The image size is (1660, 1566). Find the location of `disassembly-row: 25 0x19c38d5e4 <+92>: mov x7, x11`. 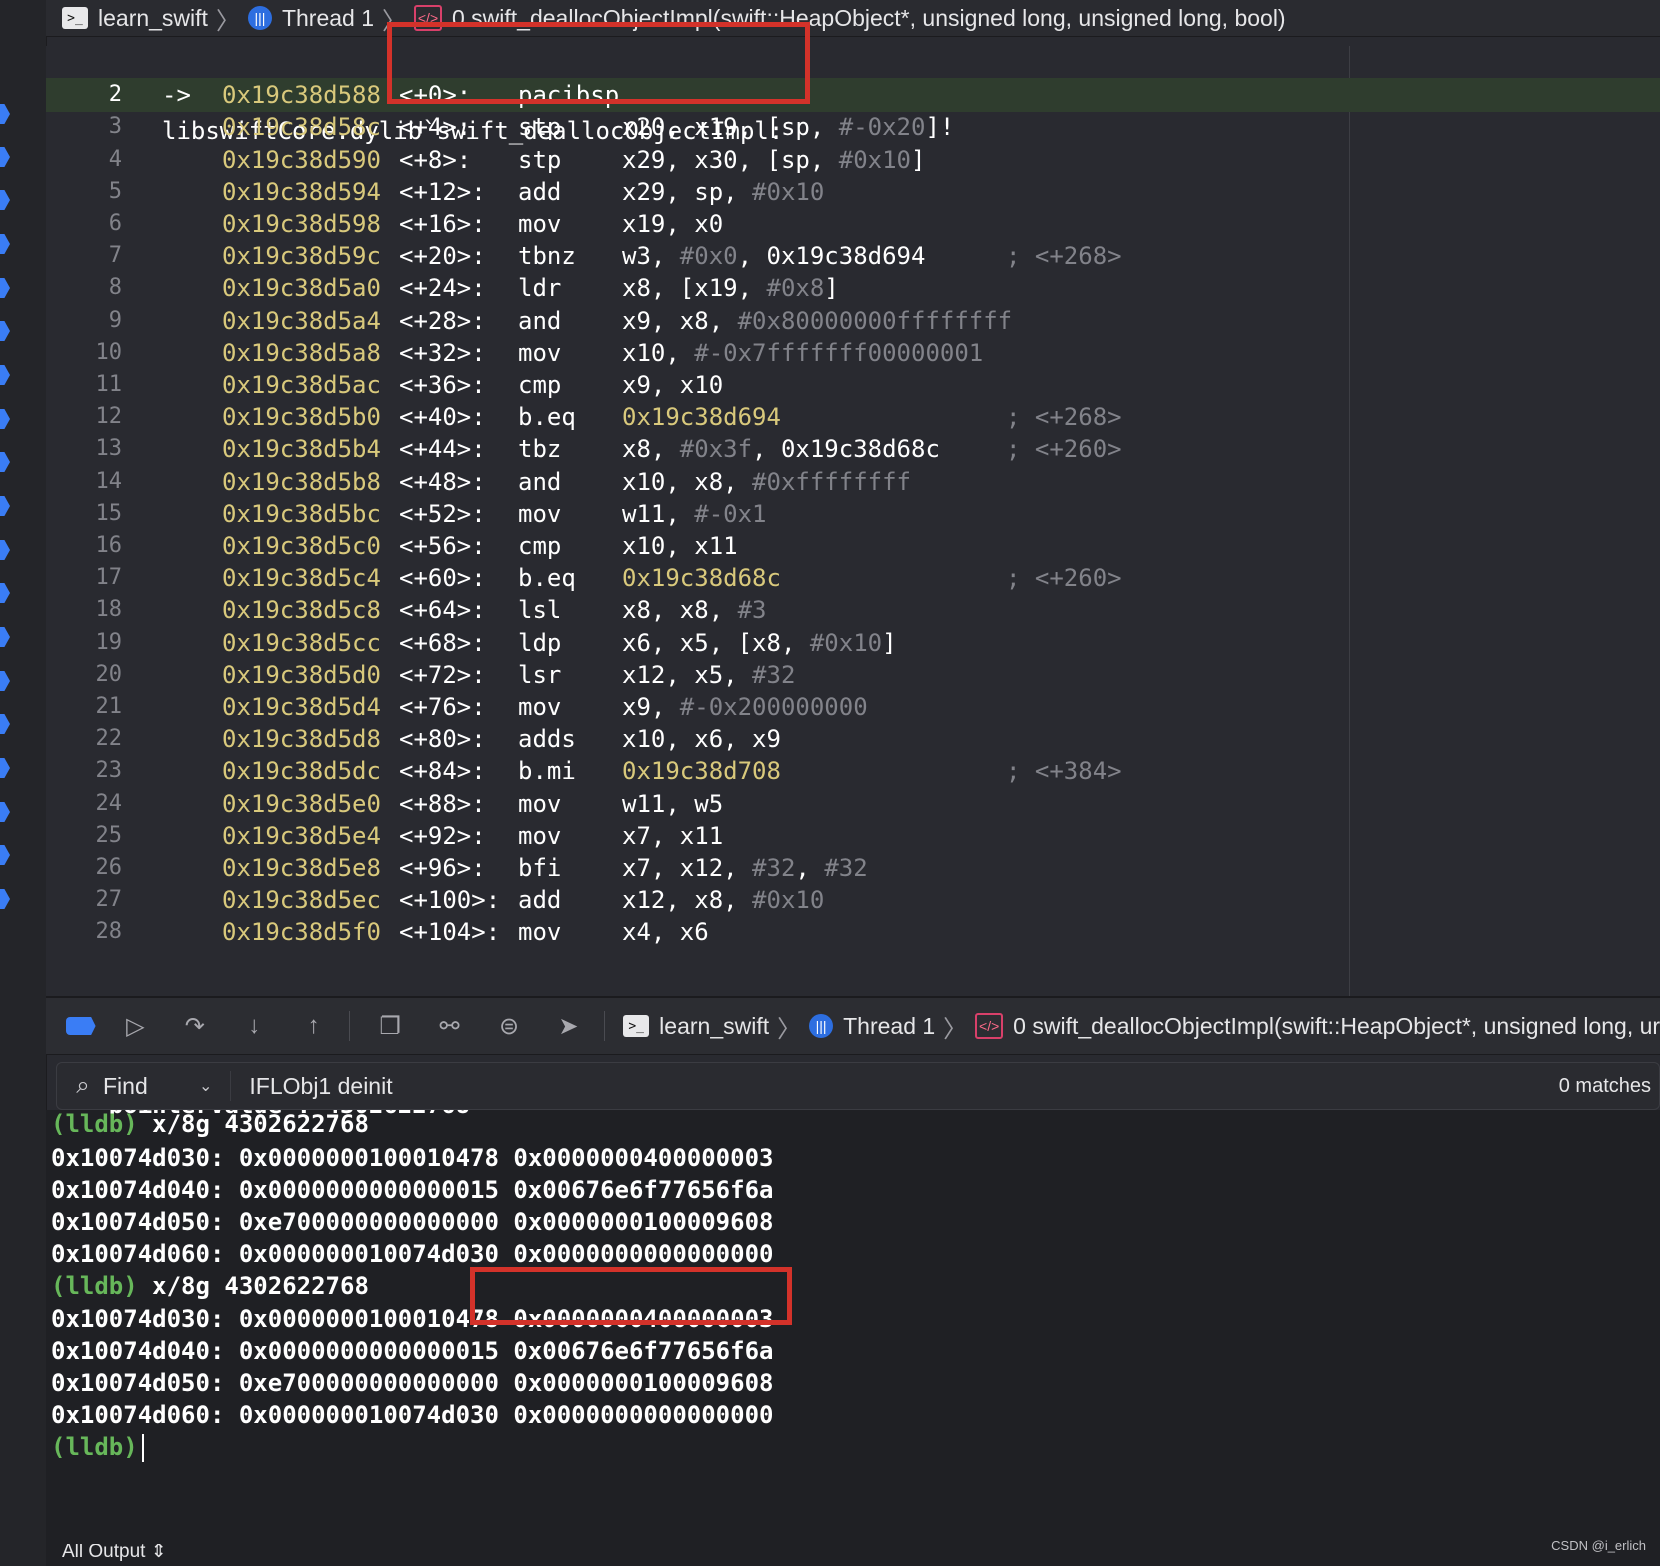

disassembly-row: 25 0x19c38d5e4 <+92>: mov x7, x11 is located at coordinates (853, 836).